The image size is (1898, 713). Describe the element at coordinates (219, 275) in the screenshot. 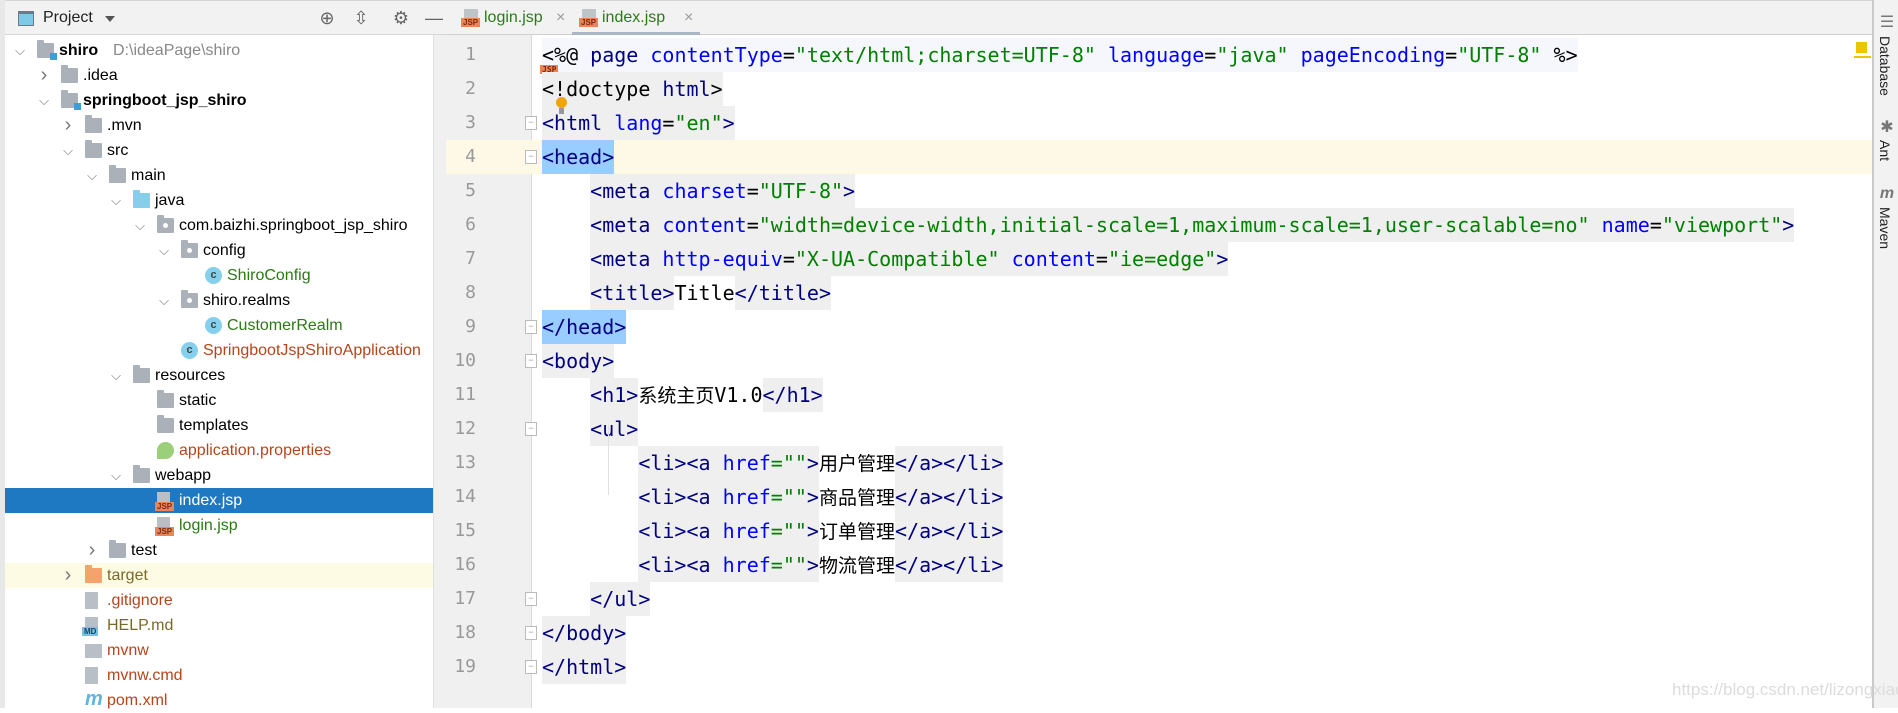

I see `tree-item: c ShiroConfig` at that location.